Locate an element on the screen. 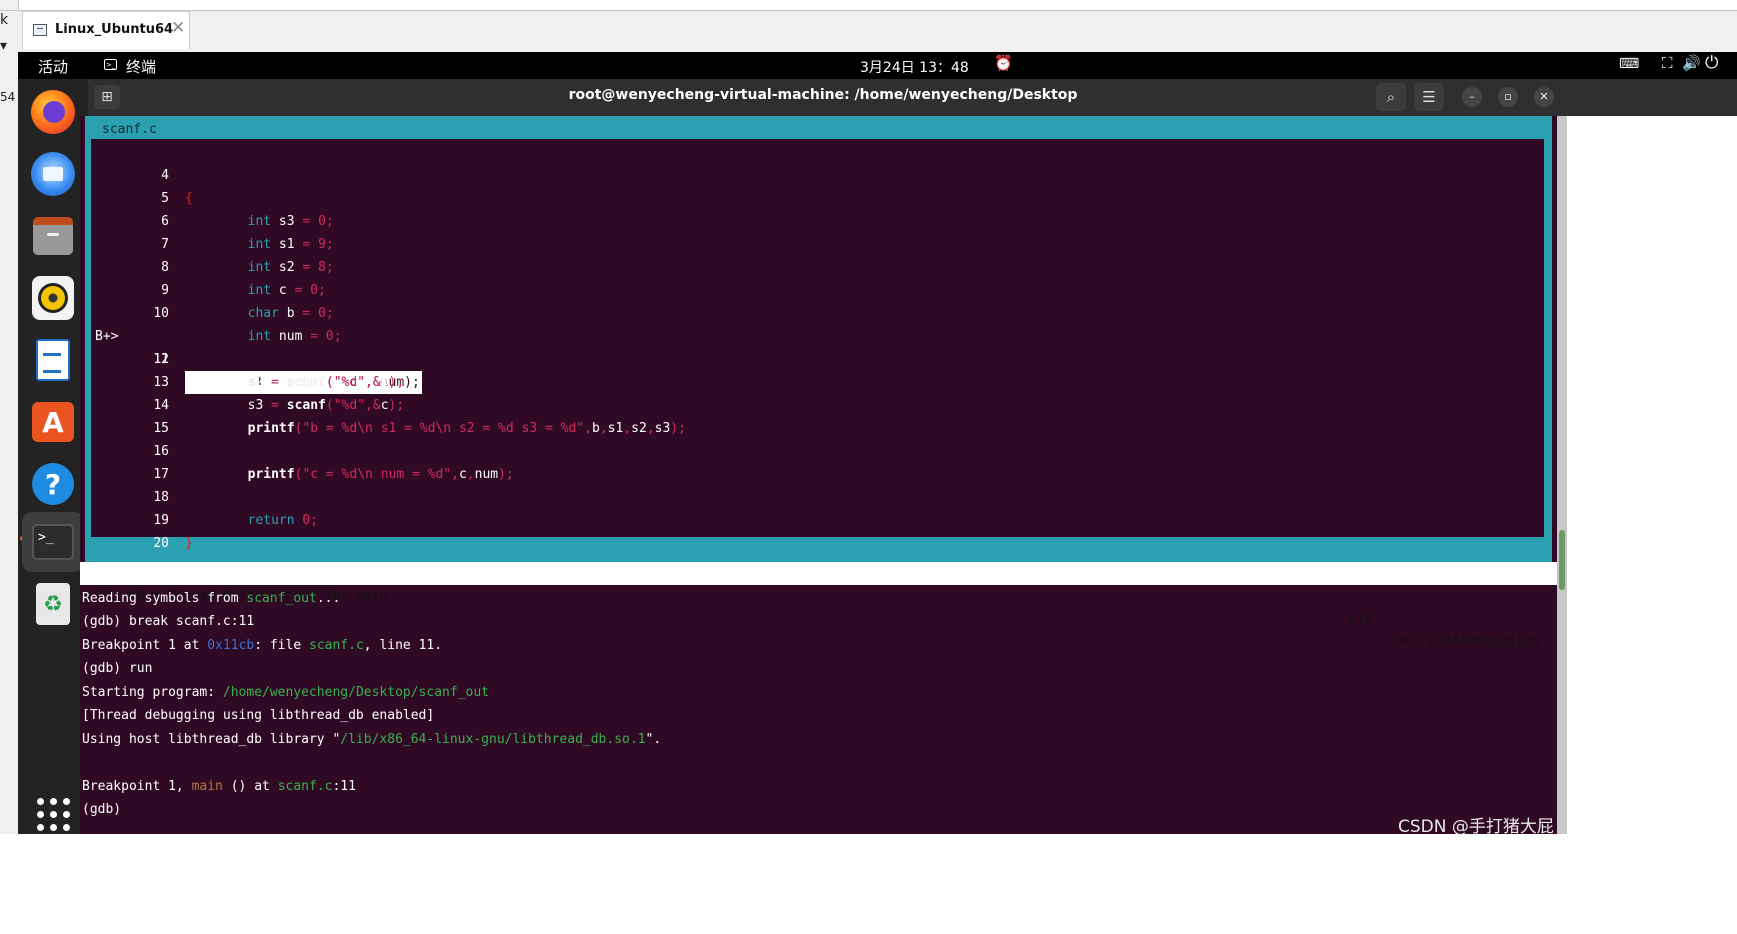 The width and height of the screenshot is (1737, 934). search-icon: ⌕ is located at coordinates (1391, 97).